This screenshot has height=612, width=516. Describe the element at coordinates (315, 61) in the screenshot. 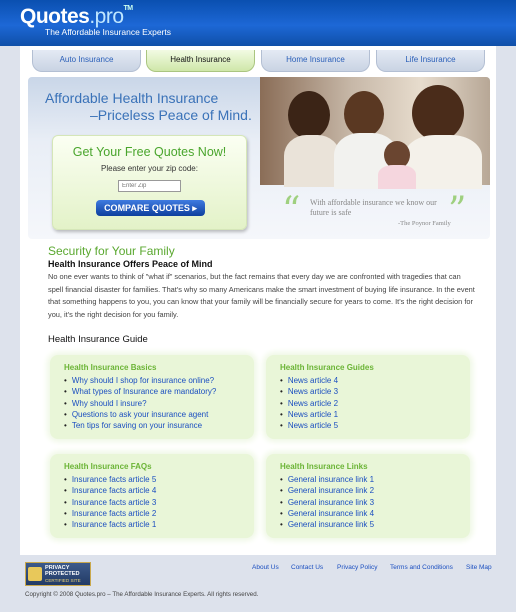

I see `tab-home-insurance: Home Insurance` at that location.